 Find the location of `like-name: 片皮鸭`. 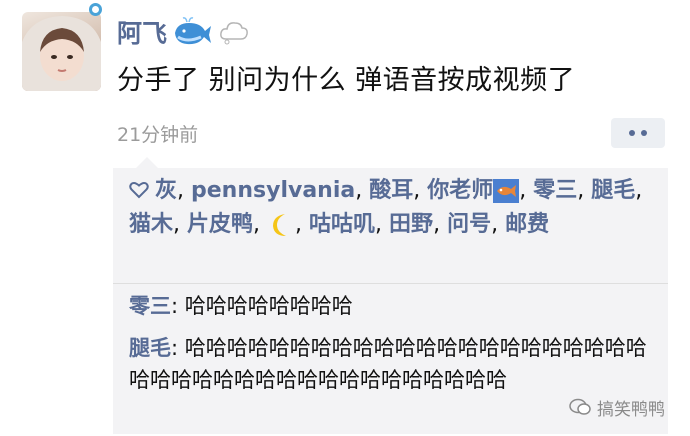

like-name: 片皮鸭 is located at coordinates (220, 224).